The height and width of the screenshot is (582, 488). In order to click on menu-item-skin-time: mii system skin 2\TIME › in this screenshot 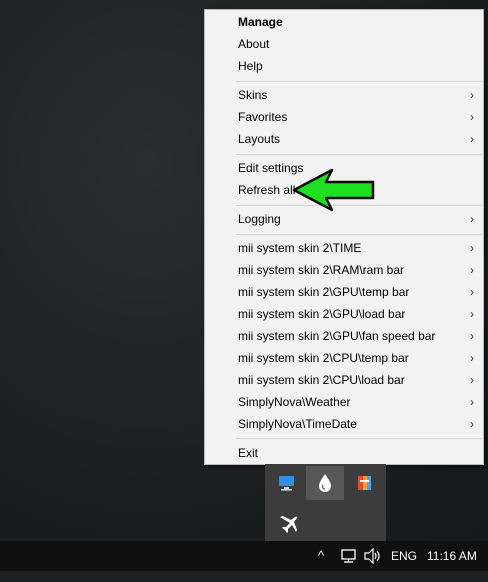, I will do `click(344, 248)`.